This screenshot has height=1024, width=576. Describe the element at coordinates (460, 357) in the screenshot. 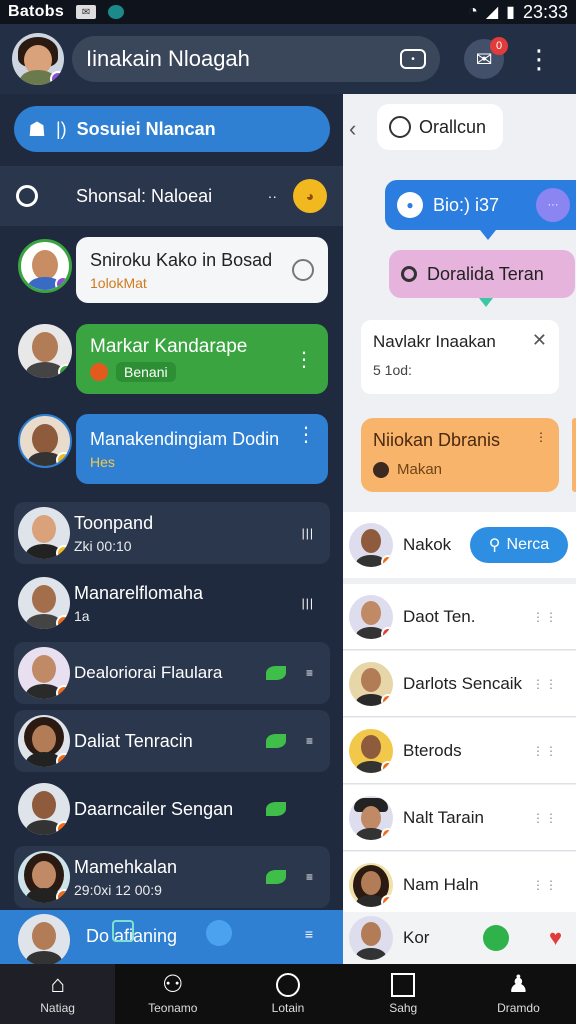

I see `notification-card: Navlakr Inaakan 5 1od: ✕` at that location.